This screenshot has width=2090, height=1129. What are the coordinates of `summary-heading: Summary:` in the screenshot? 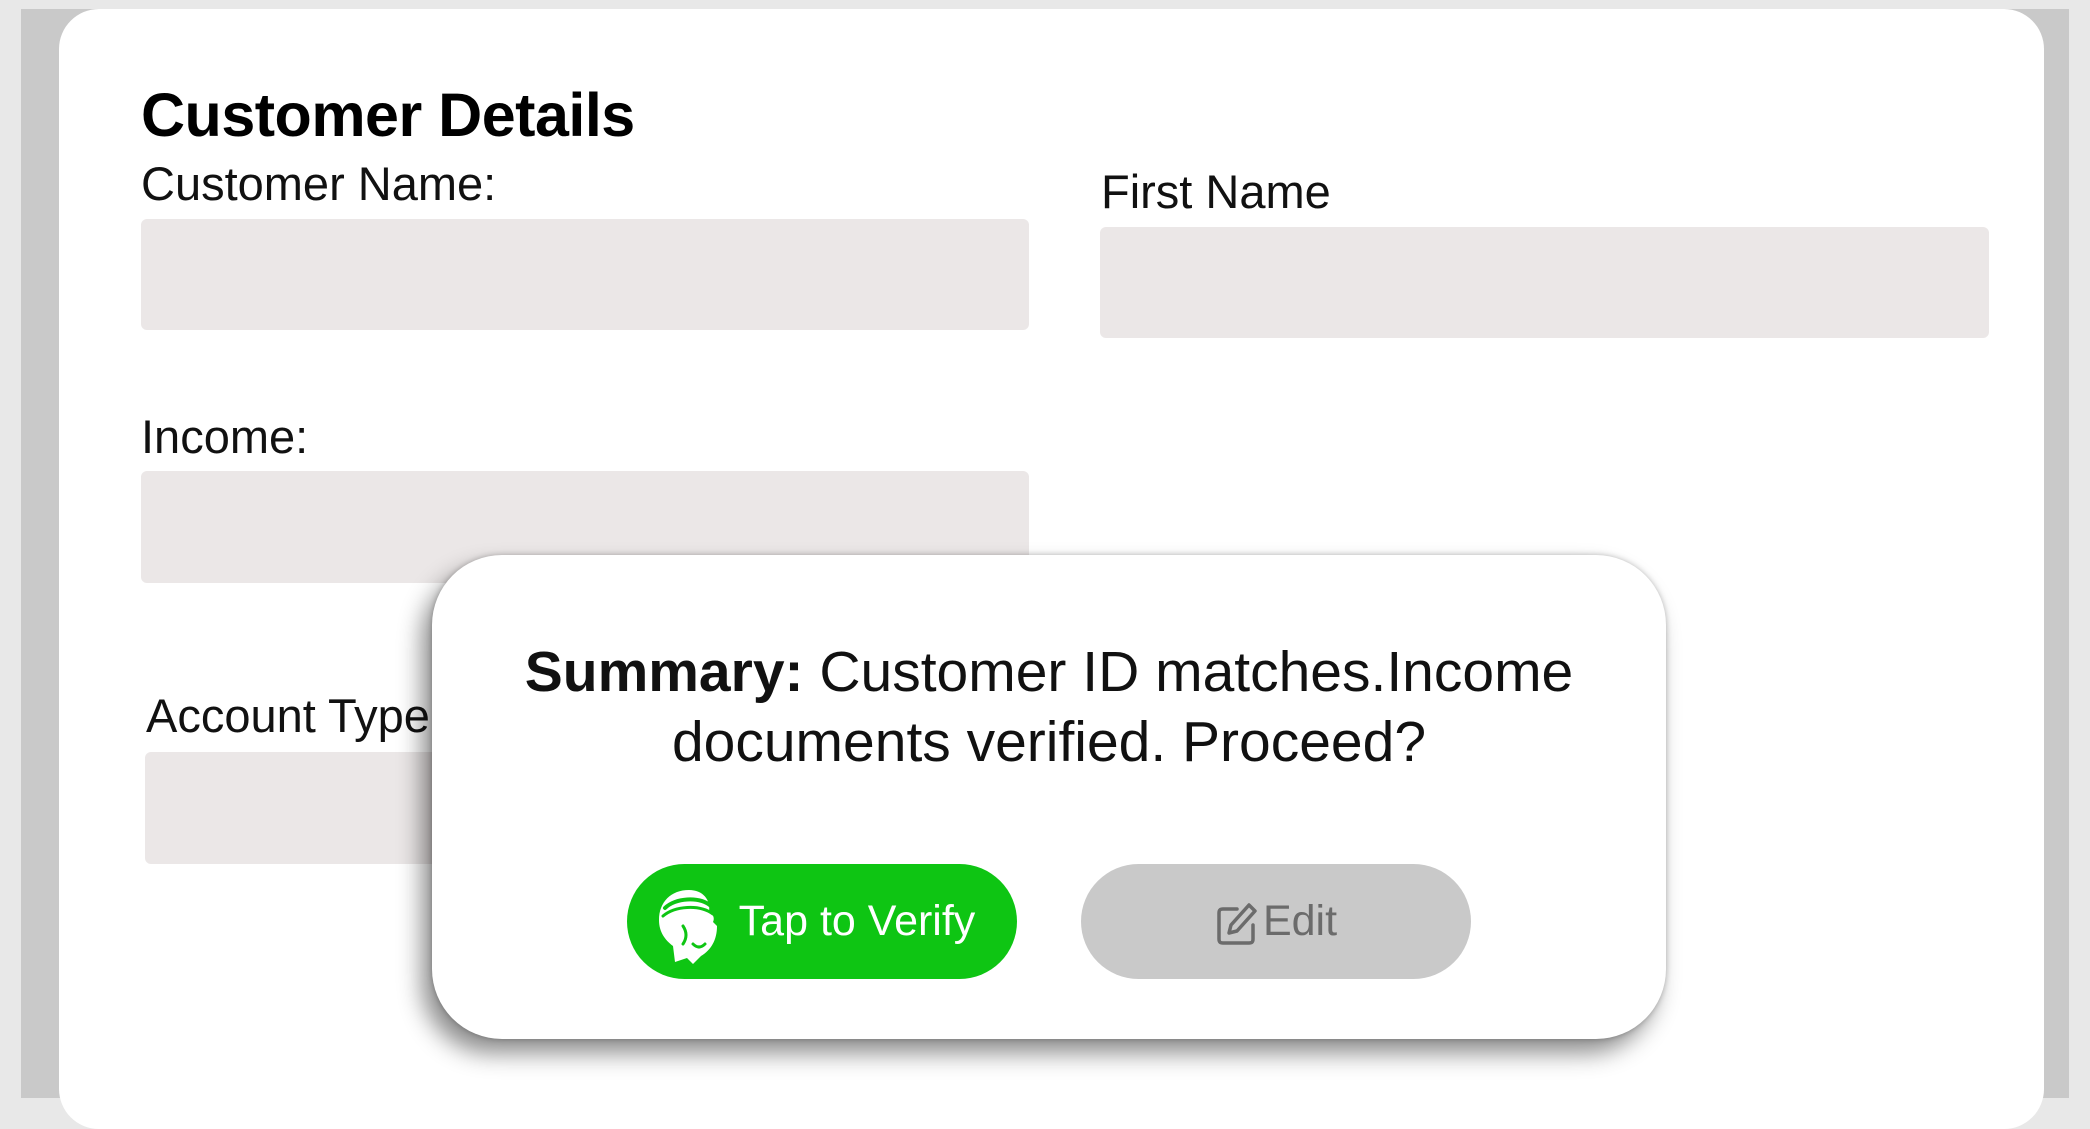 It's located at (664, 672).